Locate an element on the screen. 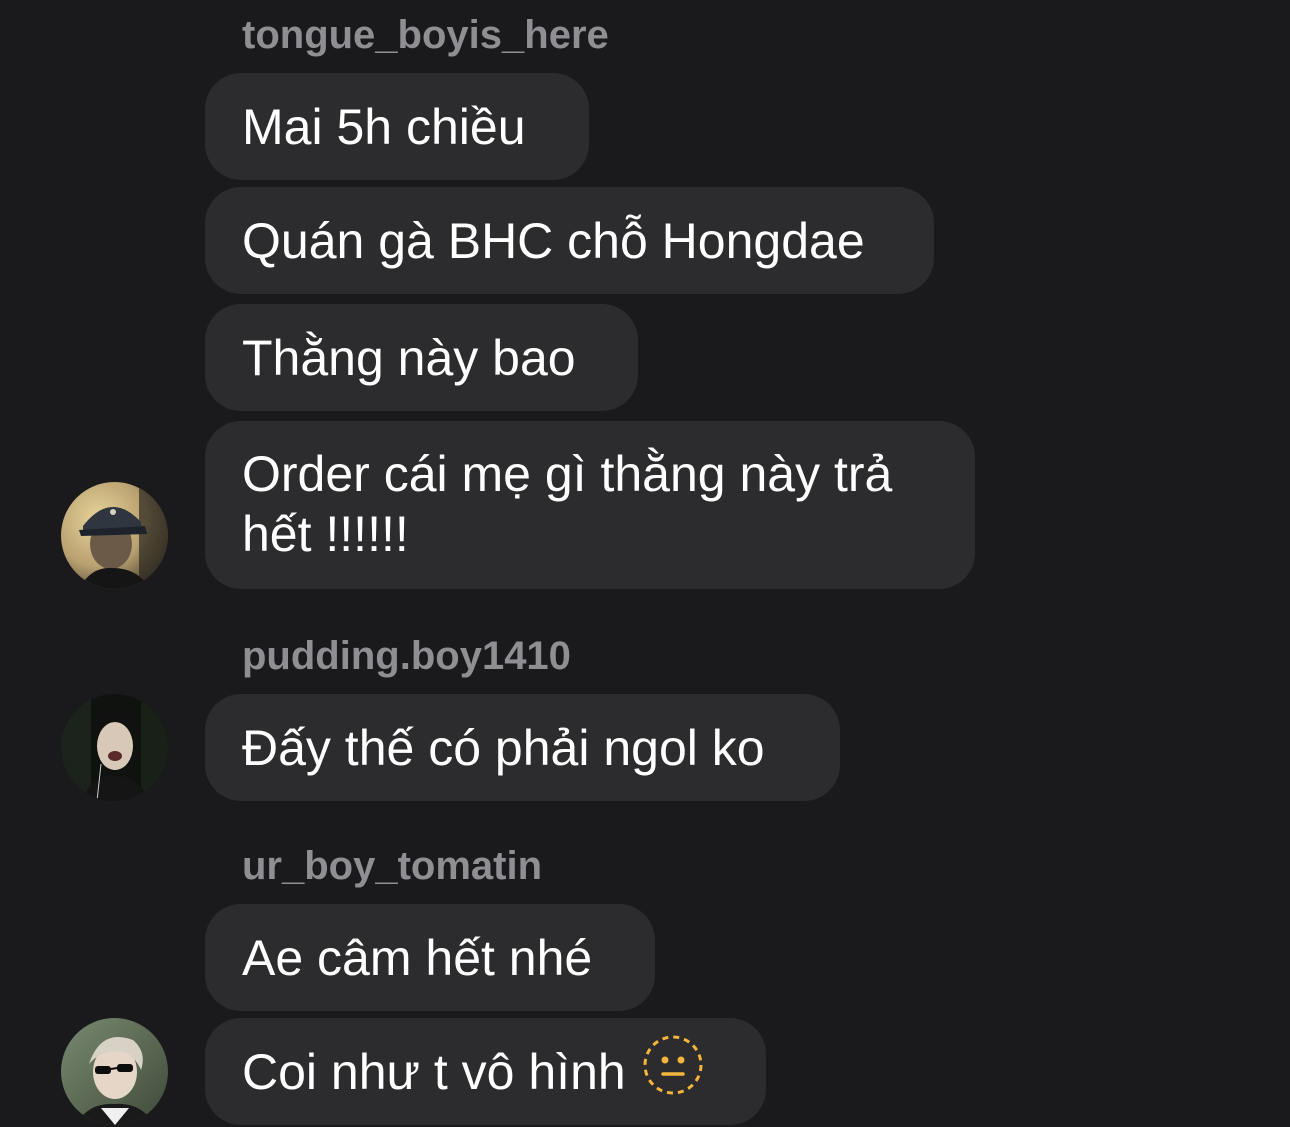 This screenshot has width=1290, height=1127. message-bubble: Ae câm hết nhé is located at coordinates (430, 957).